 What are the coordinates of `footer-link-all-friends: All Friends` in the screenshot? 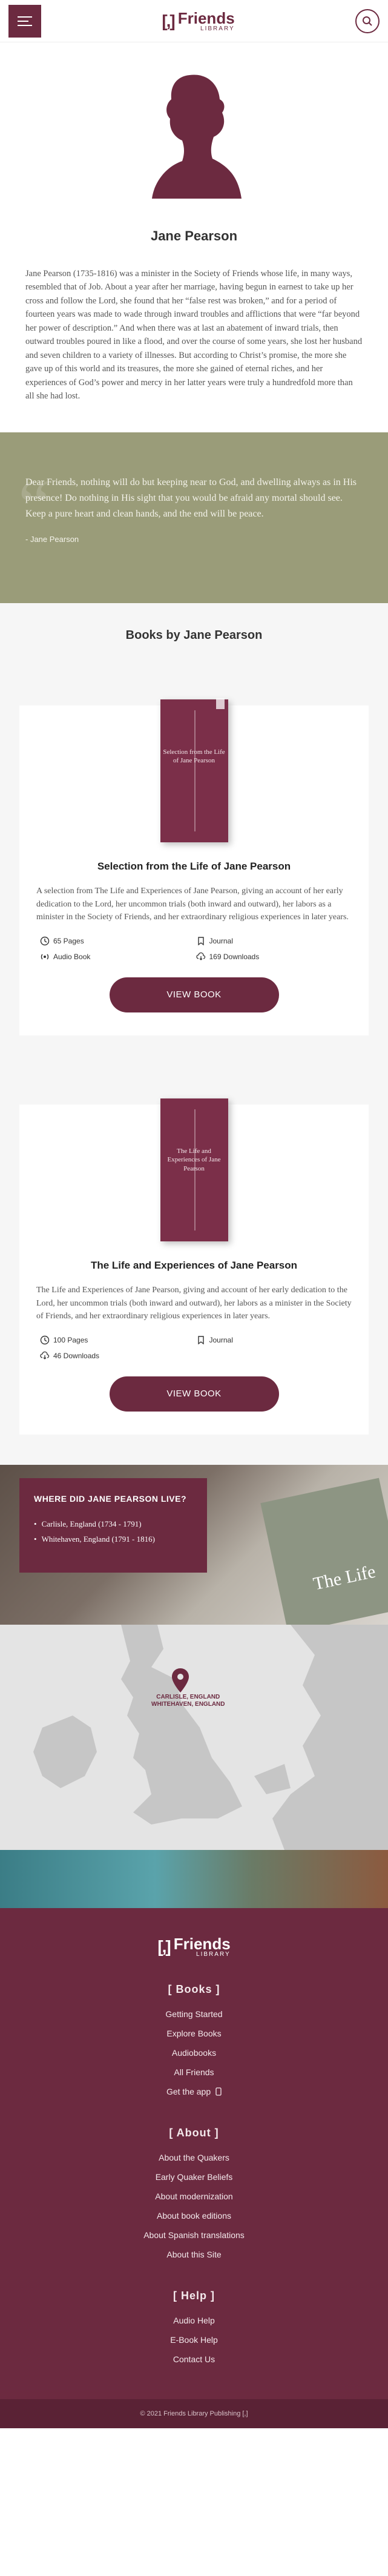 It's located at (194, 2072).